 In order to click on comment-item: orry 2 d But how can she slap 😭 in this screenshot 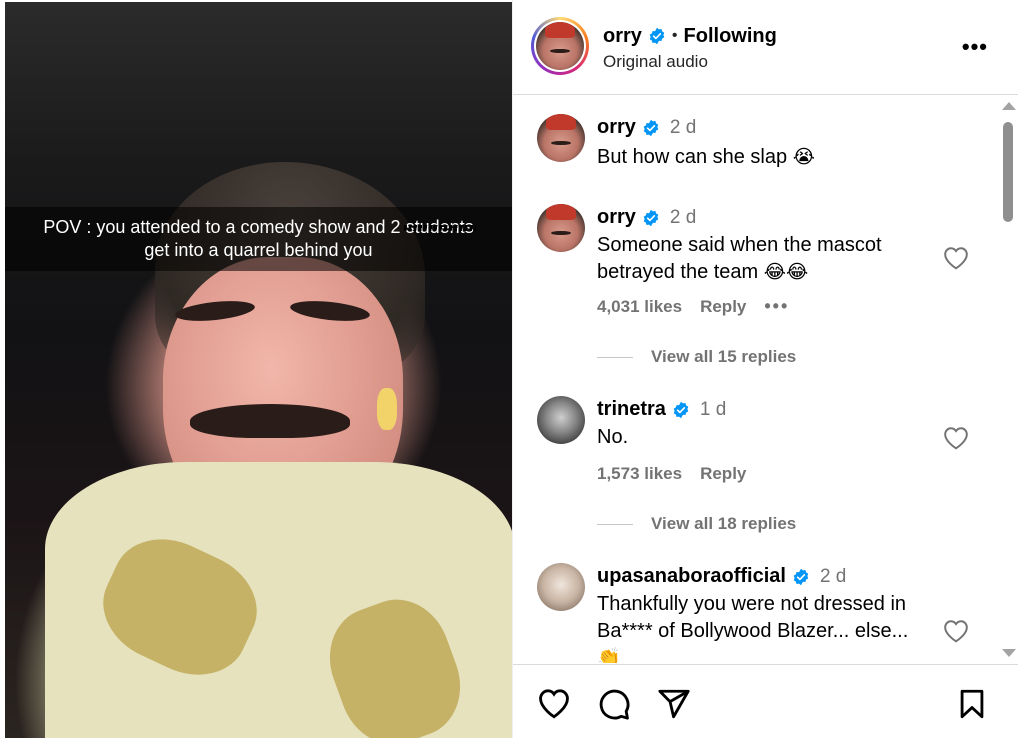, I will do `click(753, 144)`.